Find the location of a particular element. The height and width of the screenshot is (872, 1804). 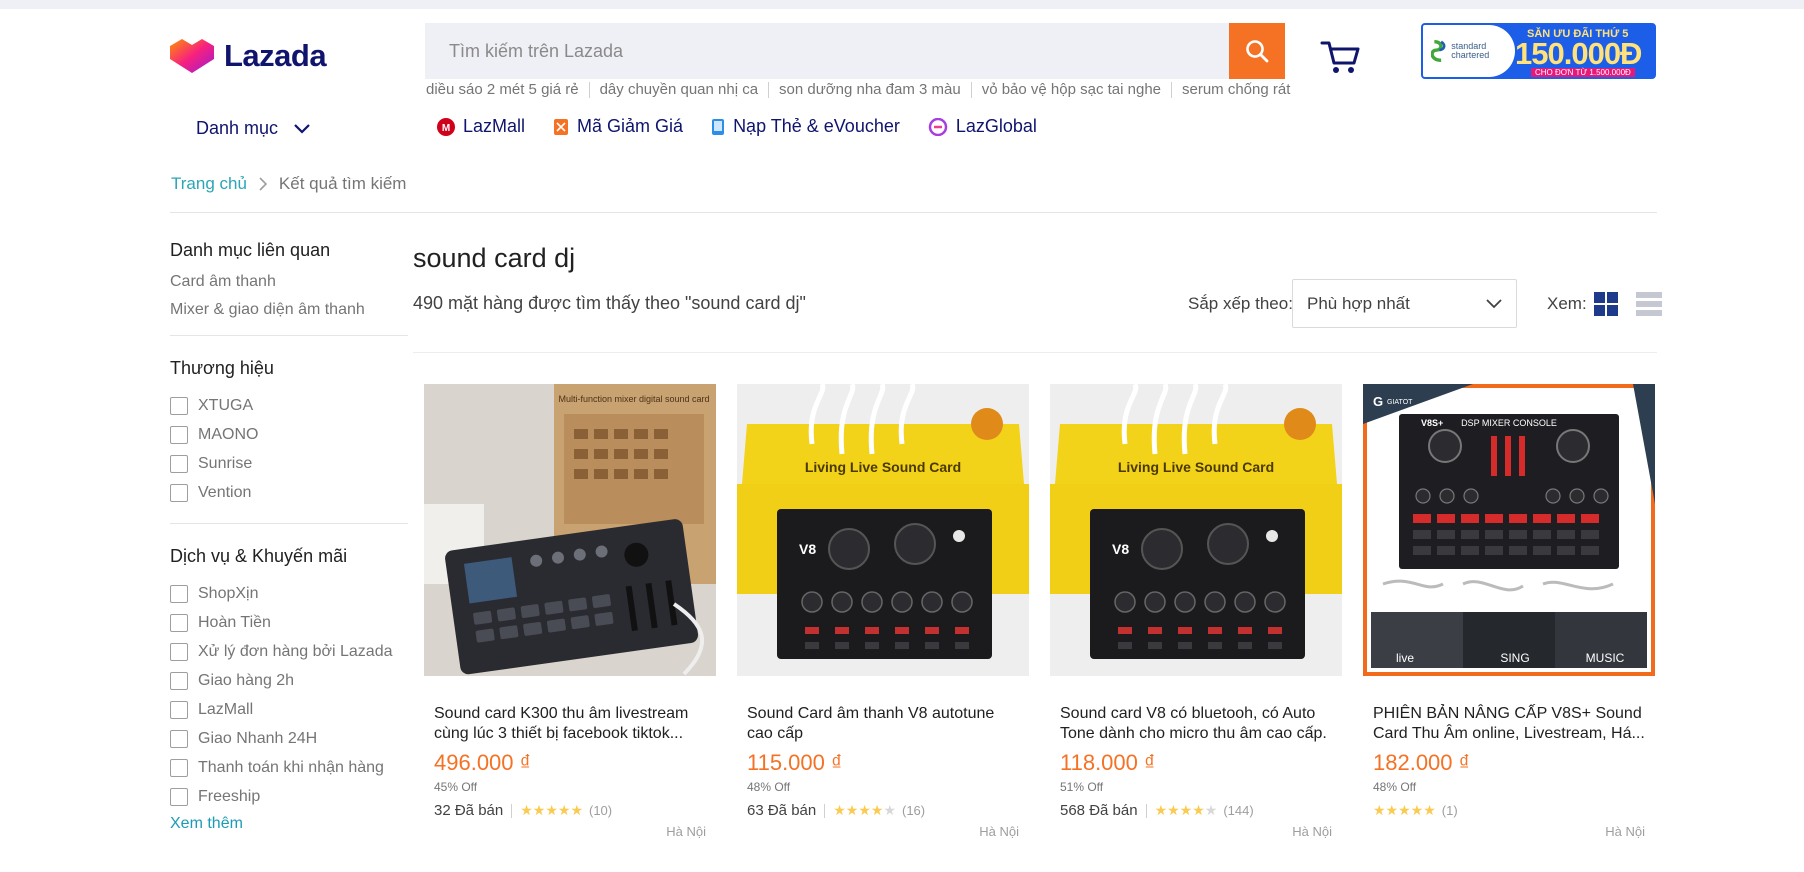

bank-name: standard chartered is located at coordinates (1470, 50).